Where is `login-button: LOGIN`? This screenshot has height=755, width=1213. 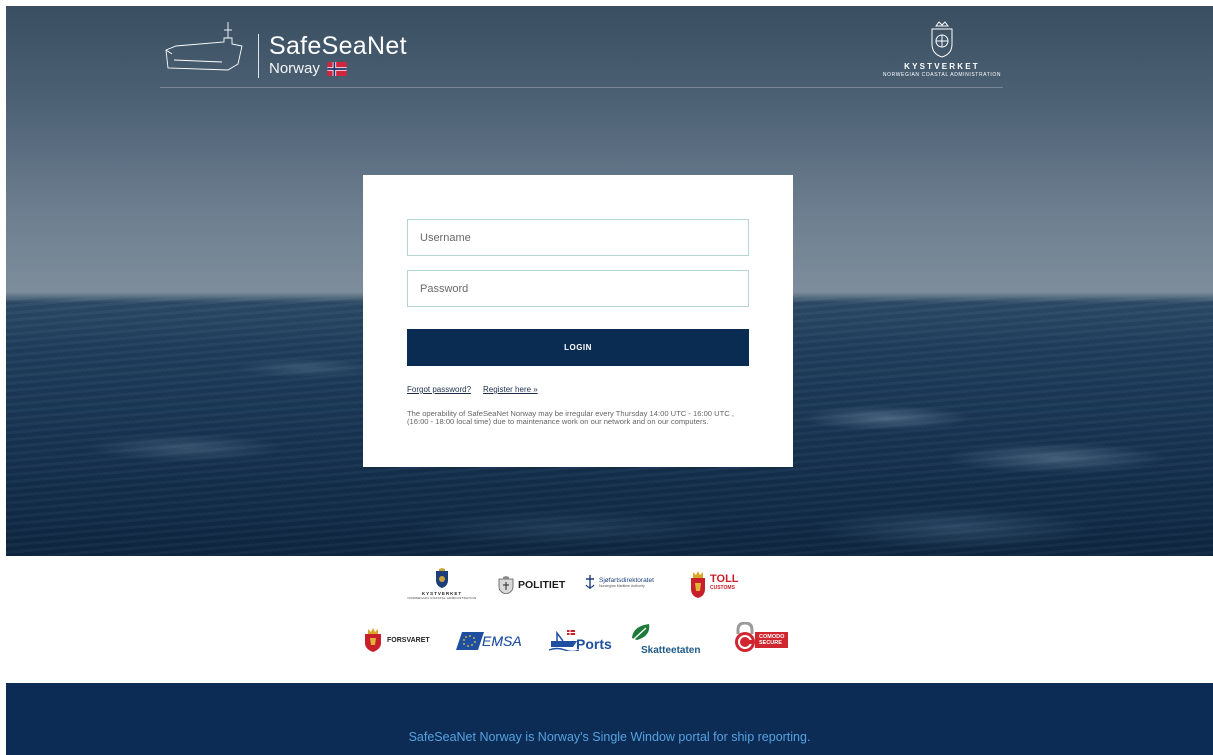 login-button: LOGIN is located at coordinates (578, 347).